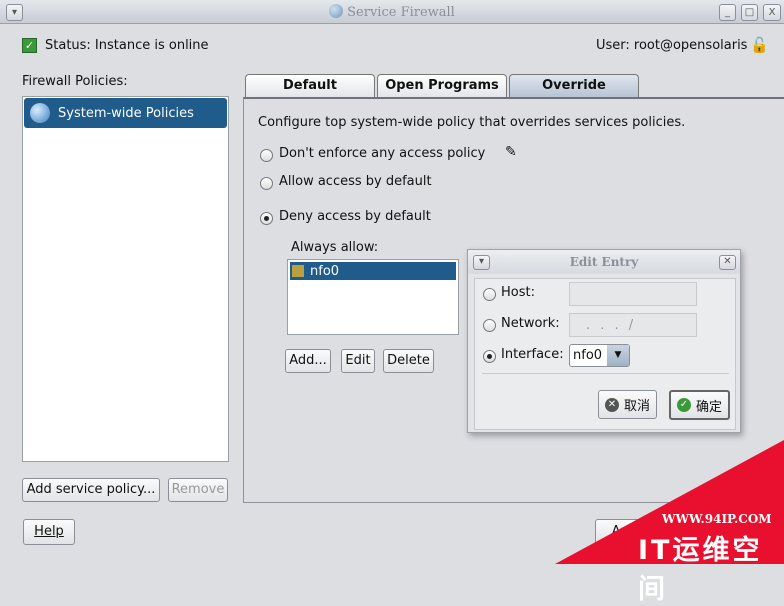  What do you see at coordinates (574, 85) in the screenshot?
I see `tab-override: Override` at bounding box center [574, 85].